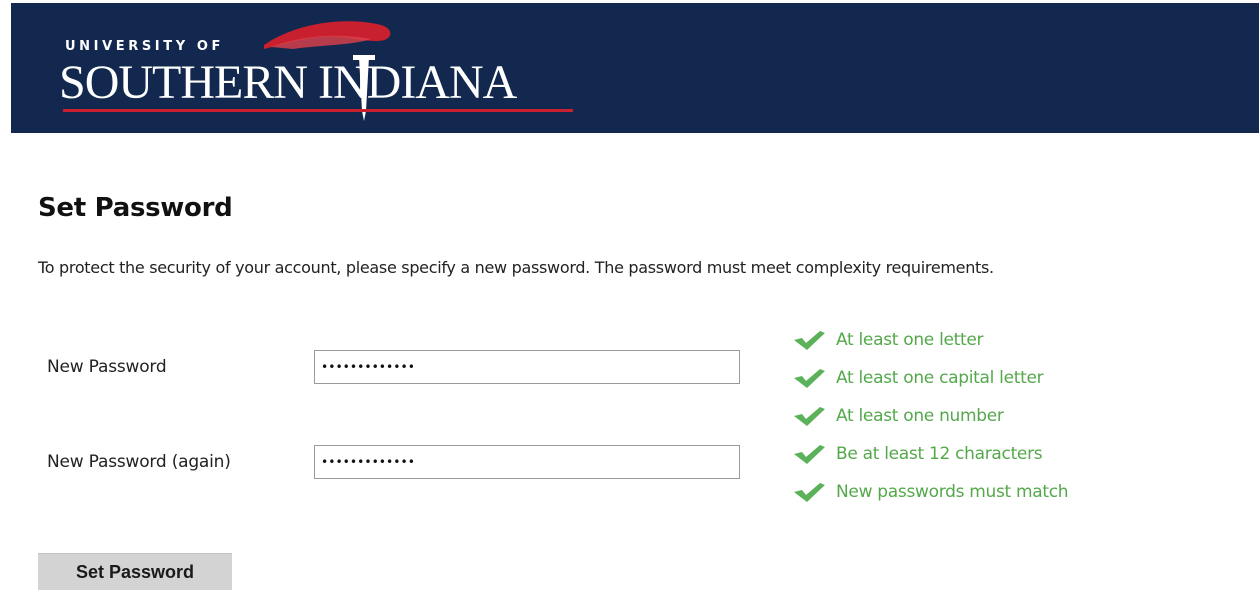 This screenshot has height=590, width=1259. Describe the element at coordinates (135, 571) in the screenshot. I see `set-password-button: Set Password` at that location.